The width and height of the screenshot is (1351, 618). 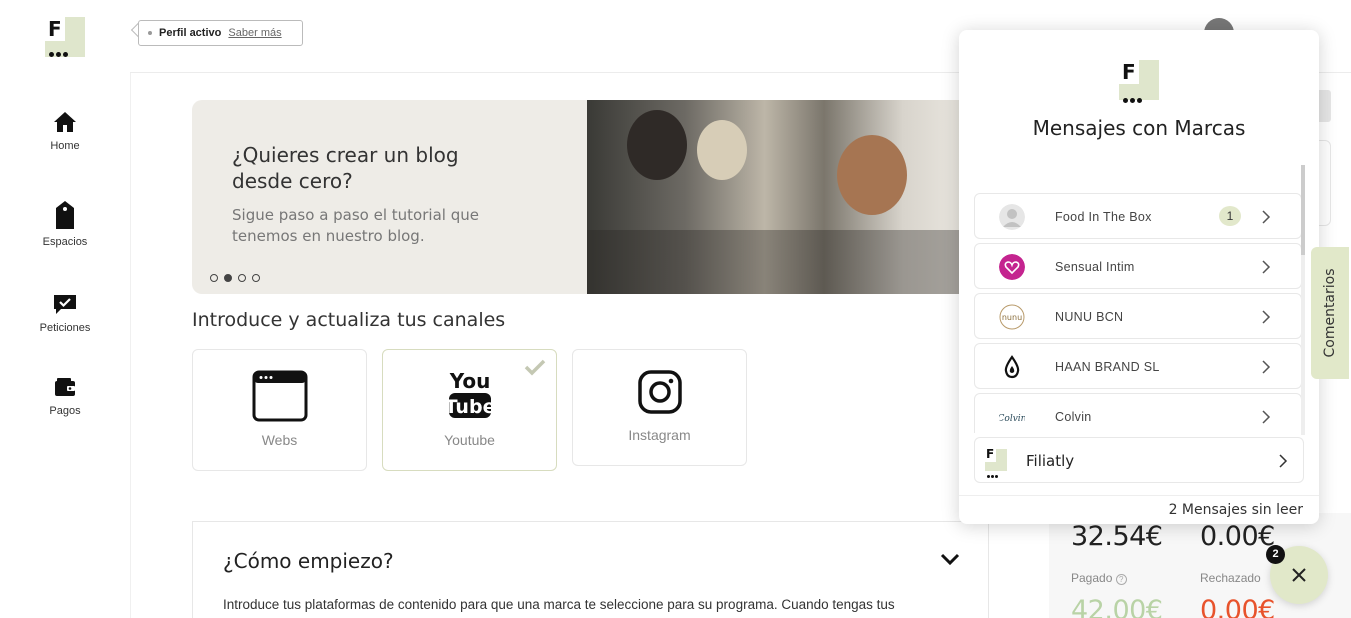 What do you see at coordinates (65, 215) in the screenshot?
I see `tag-icon` at bounding box center [65, 215].